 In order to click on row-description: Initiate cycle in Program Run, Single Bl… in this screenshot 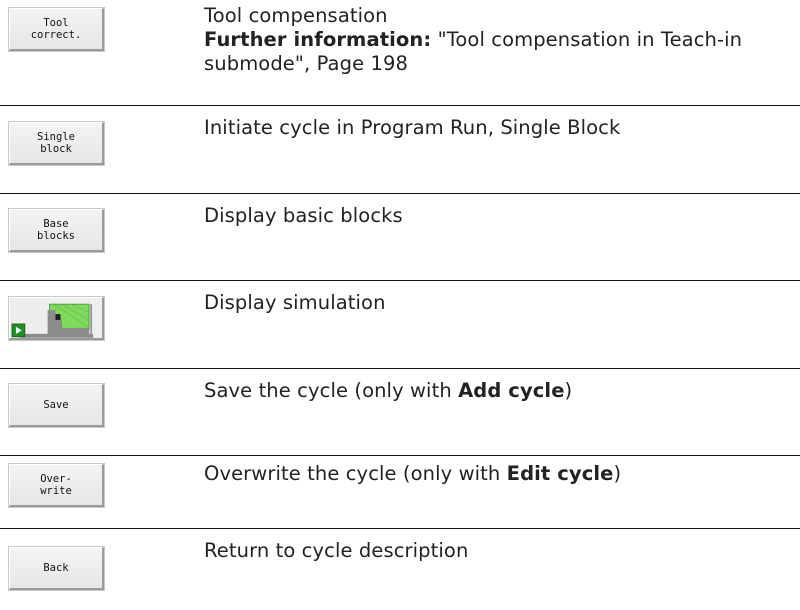, I will do `click(408, 123)`.